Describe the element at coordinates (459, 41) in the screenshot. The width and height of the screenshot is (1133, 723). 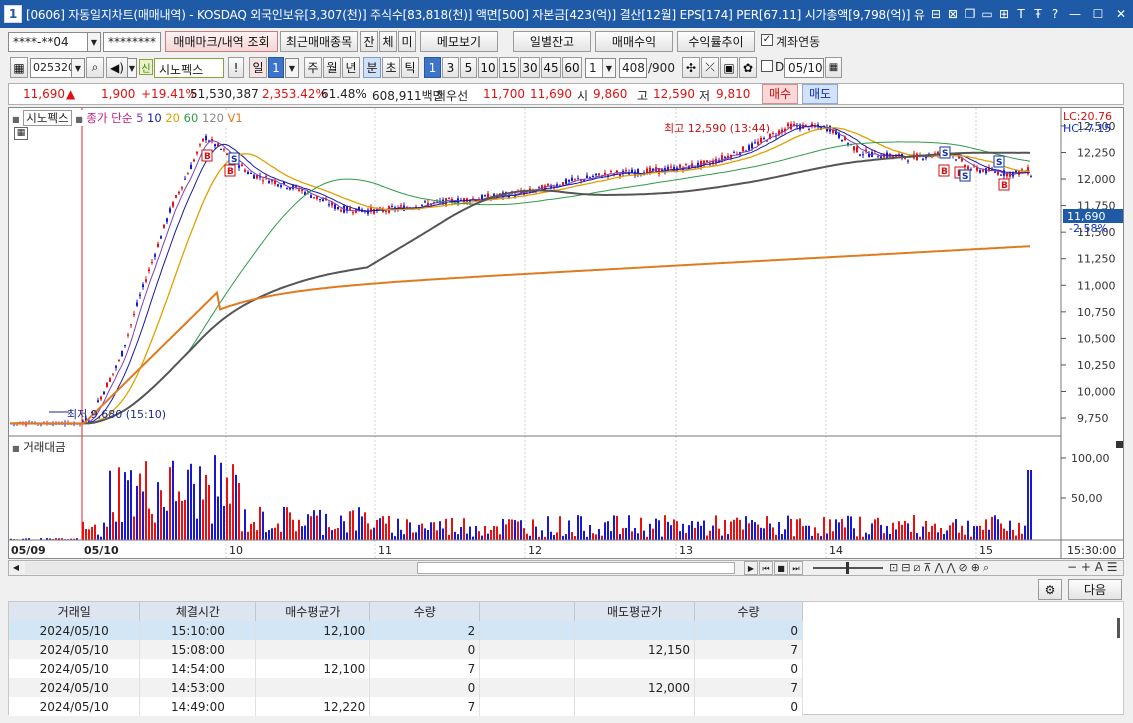
I see `memo-view-button: 메모보기` at that location.